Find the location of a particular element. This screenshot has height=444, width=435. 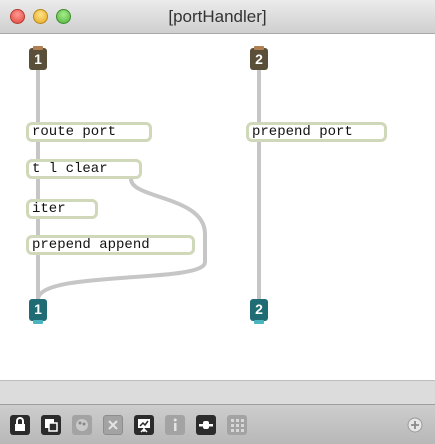

paint-icon is located at coordinates (82, 425).